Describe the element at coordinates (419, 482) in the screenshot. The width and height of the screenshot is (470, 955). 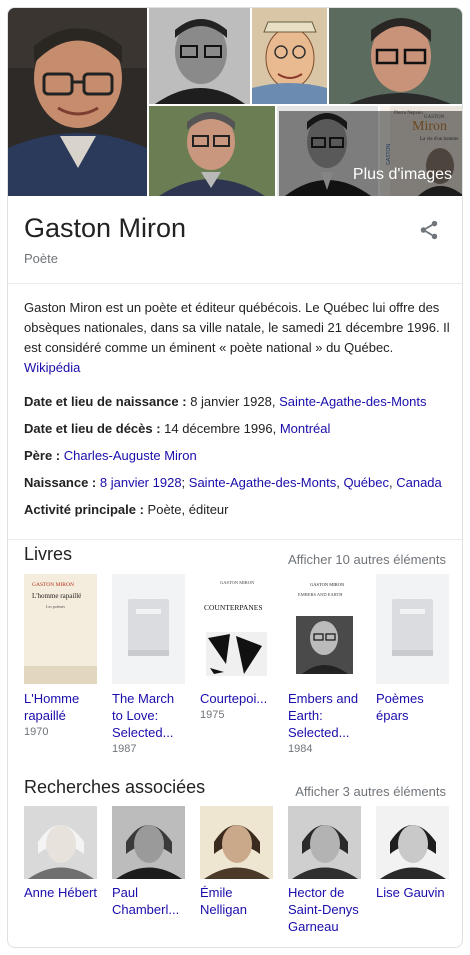
I see `fact-link: Canada` at that location.